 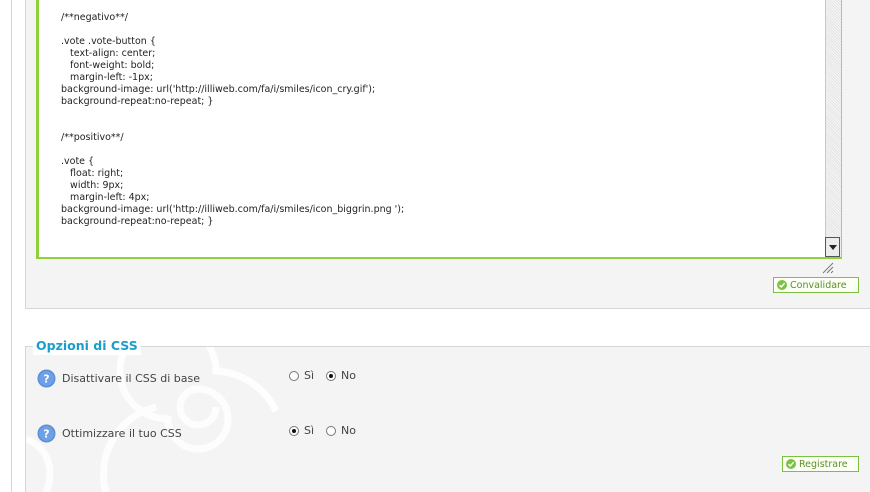 I want to click on register-button: Registrare, so click(x=820, y=464).